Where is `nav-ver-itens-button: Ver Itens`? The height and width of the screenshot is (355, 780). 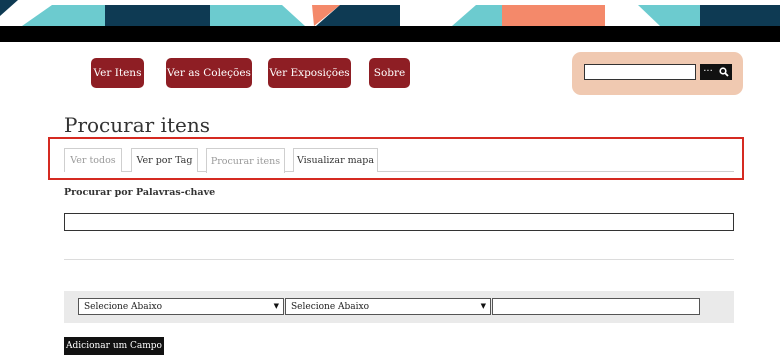
nav-ver-itens-button: Ver Itens is located at coordinates (117, 73).